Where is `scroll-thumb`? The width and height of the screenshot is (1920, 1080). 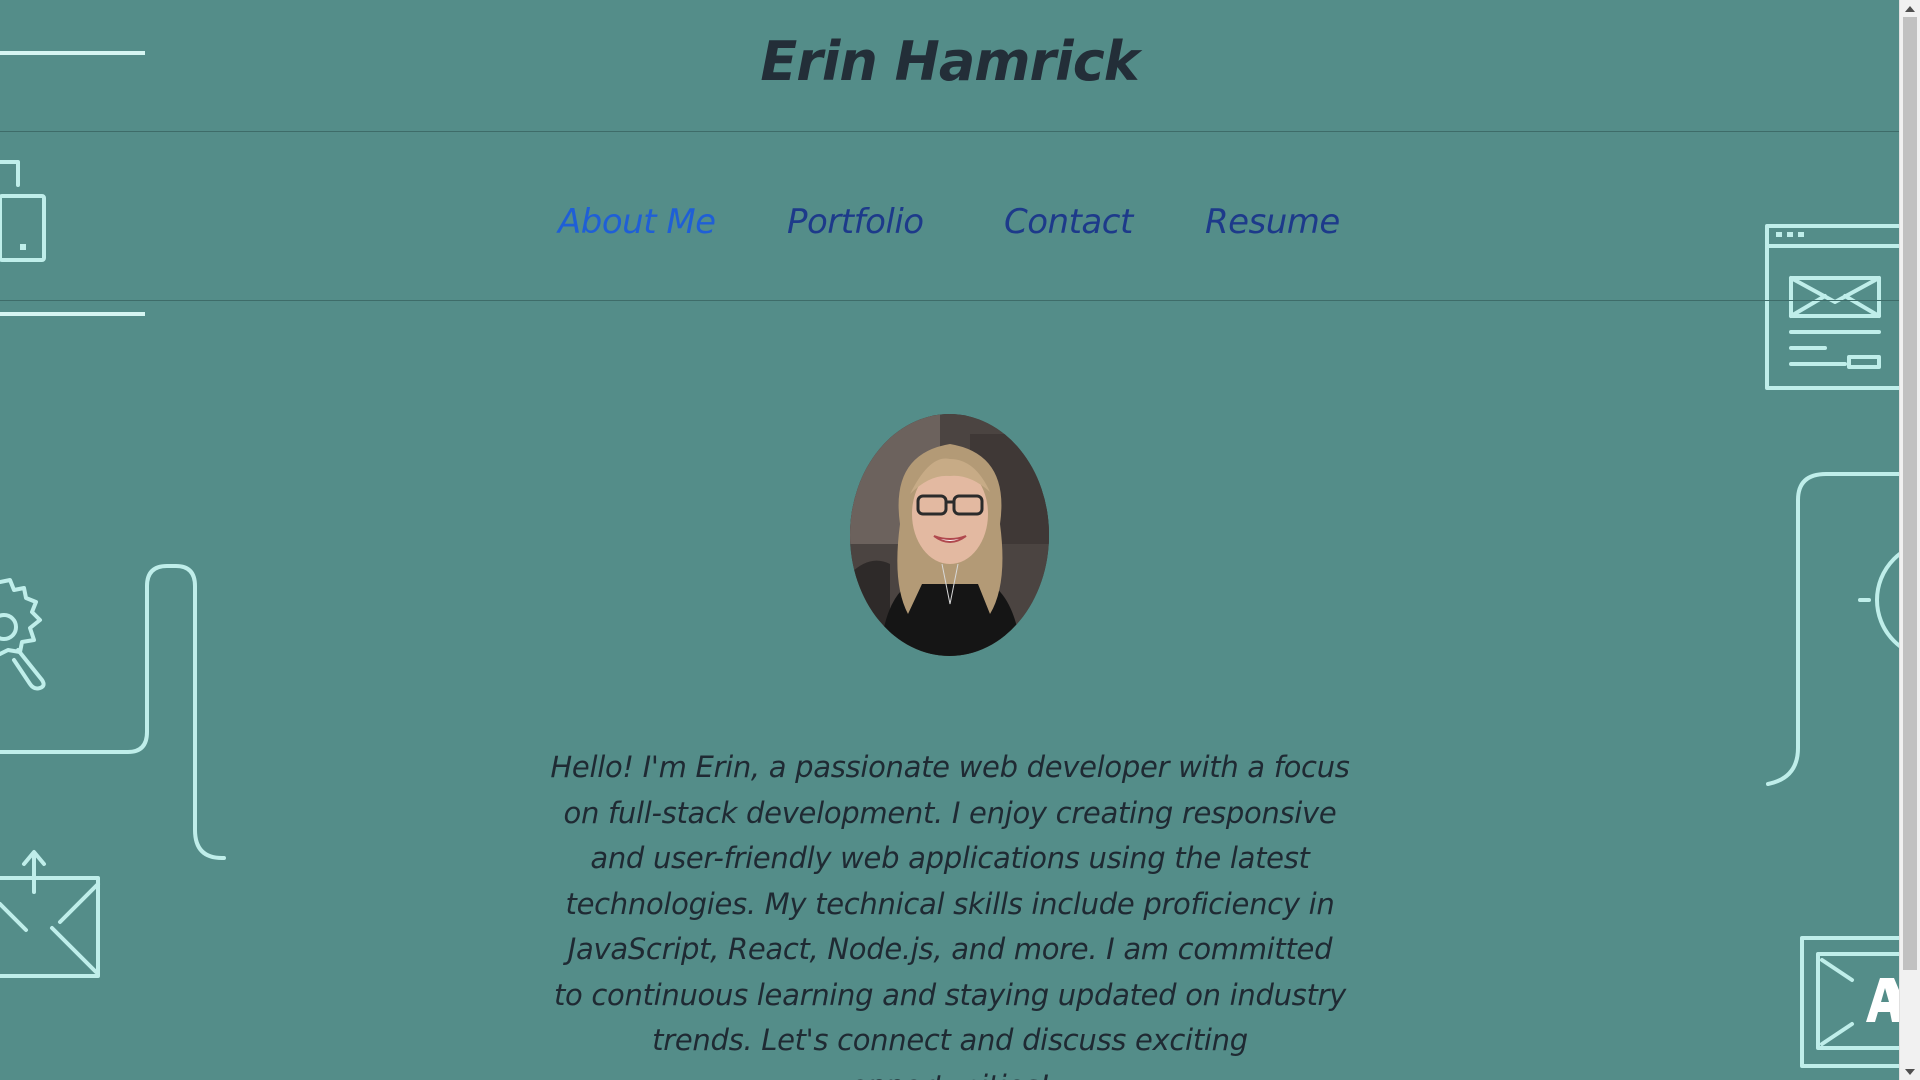
scroll-thumb is located at coordinates (1910, 493).